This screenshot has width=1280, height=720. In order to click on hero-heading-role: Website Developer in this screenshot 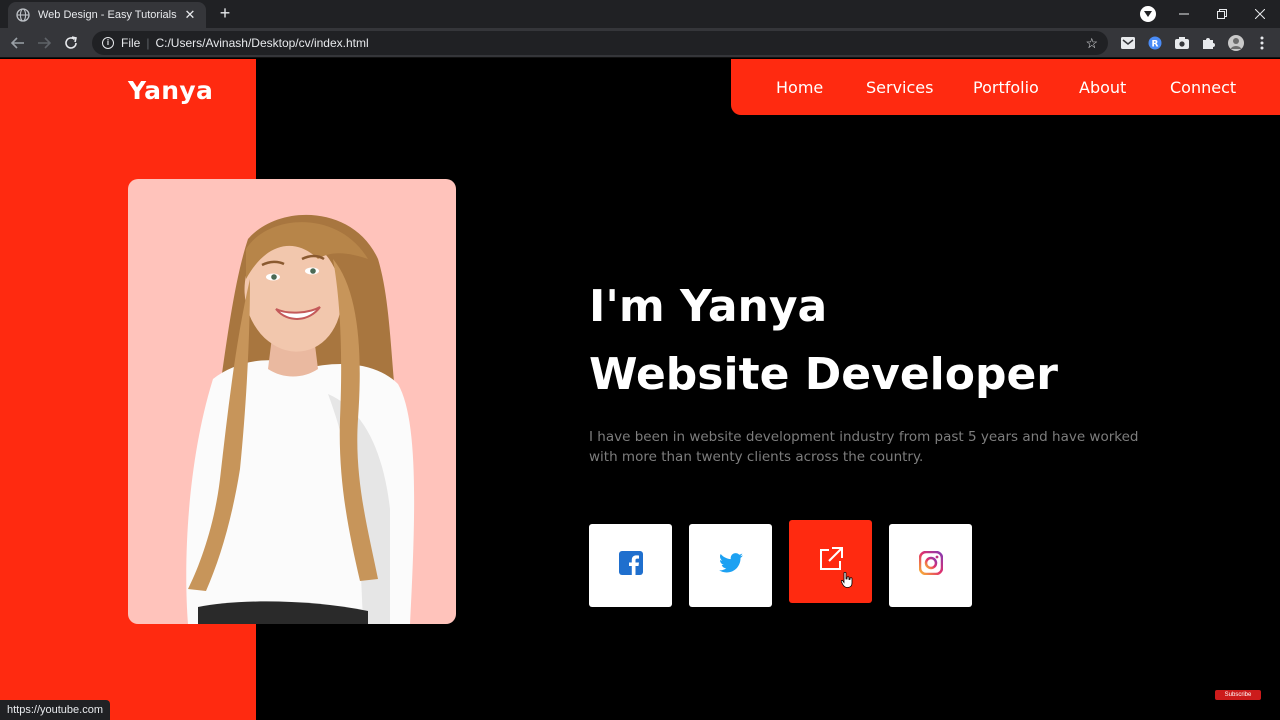, I will do `click(824, 374)`.